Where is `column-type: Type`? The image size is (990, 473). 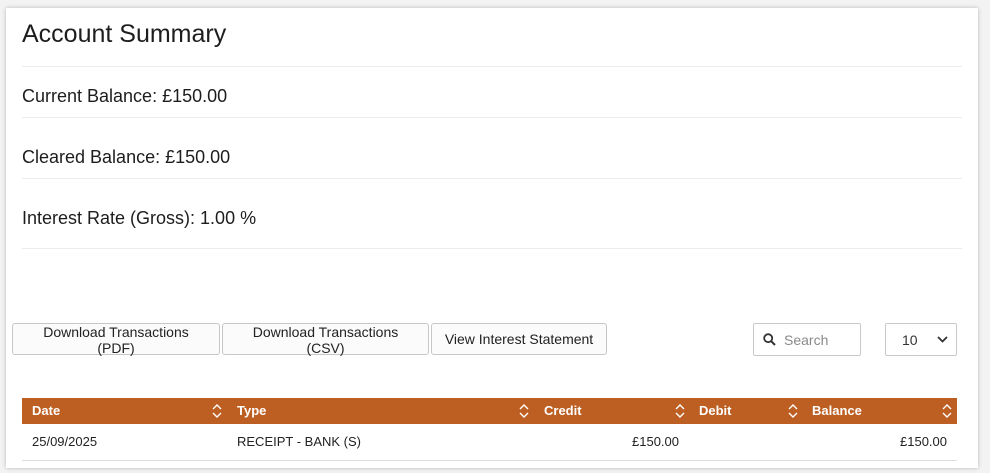
column-type: Type is located at coordinates (251, 411).